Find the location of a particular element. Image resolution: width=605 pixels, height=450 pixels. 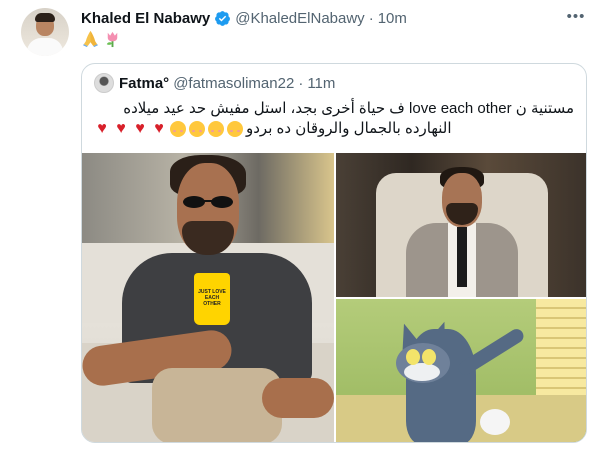

quoted-tweet-header: Fatma° @fatmasoliman22 · 11m is located at coordinates (214, 83).